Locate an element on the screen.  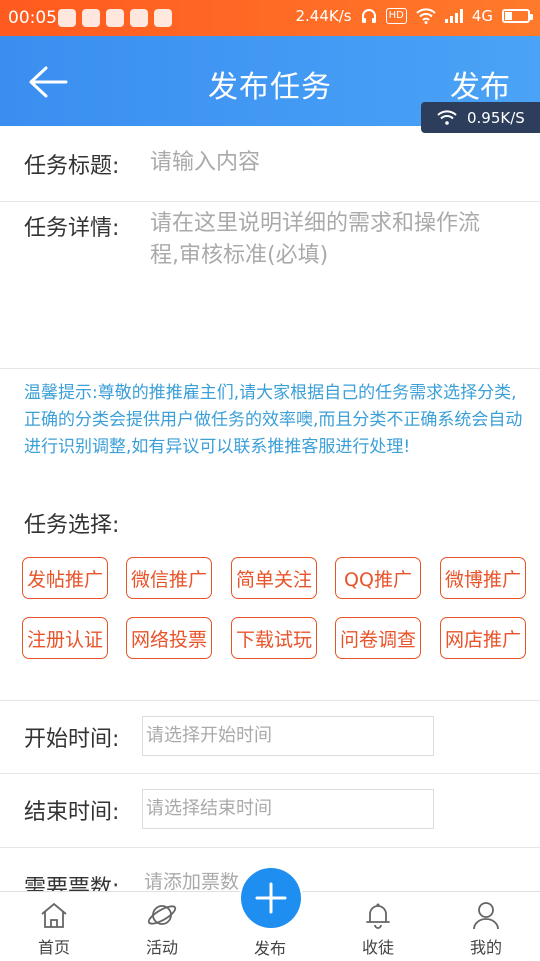
start-time-row: 开始时间: 请选择开始时间 is located at coordinates (270, 737).